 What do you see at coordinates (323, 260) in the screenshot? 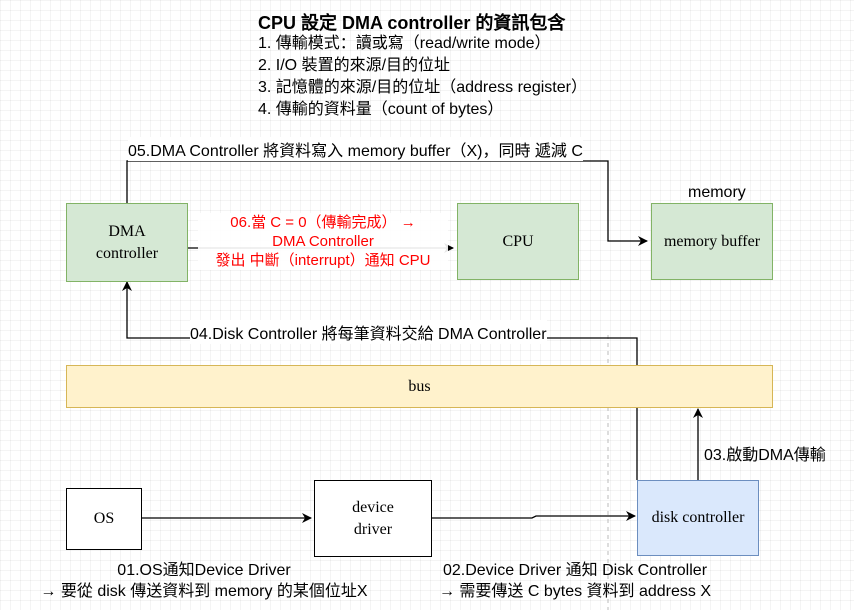
I see `edge-06-label-line: 發出 中斷（interrupt）通知 CPU` at bounding box center [323, 260].